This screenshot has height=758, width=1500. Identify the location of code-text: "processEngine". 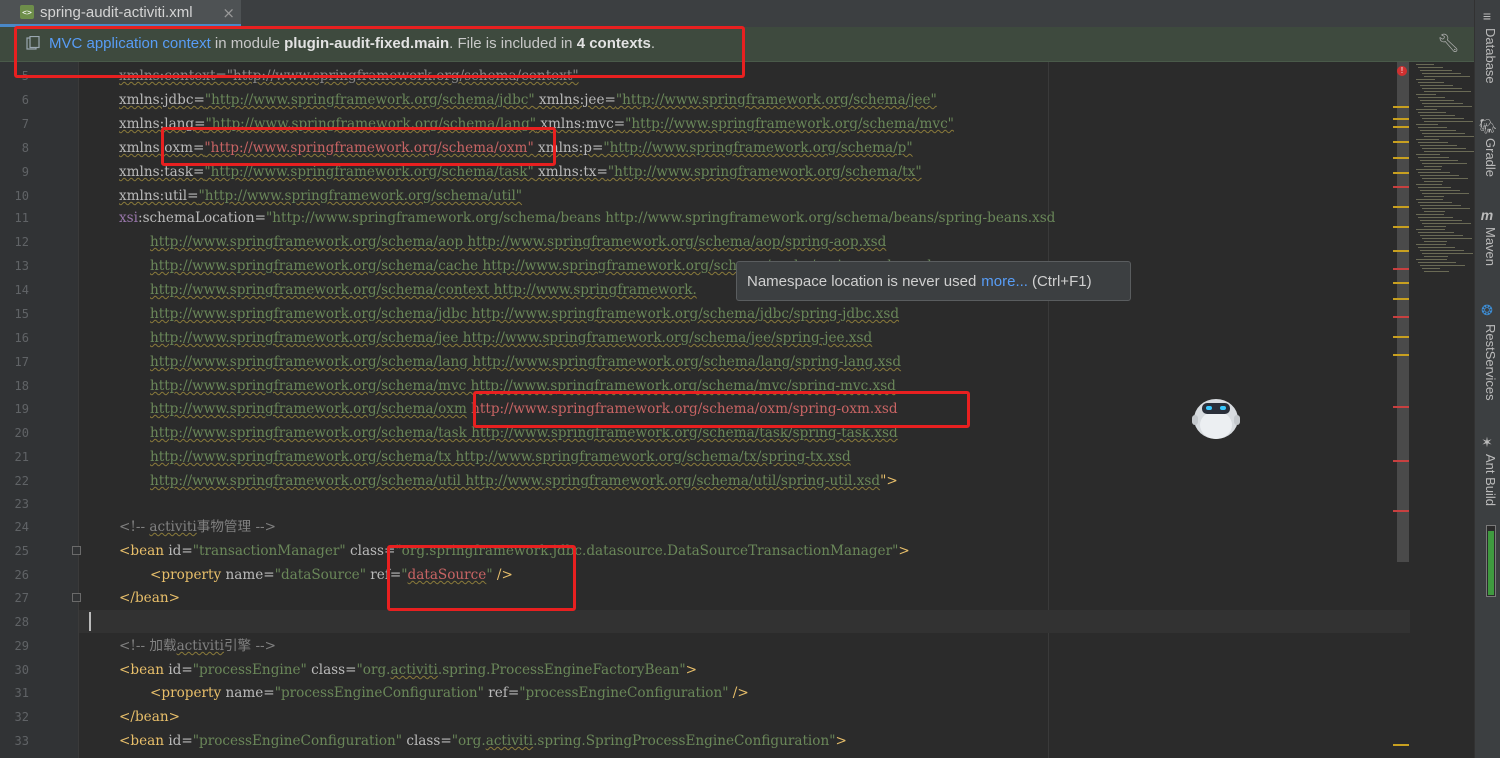
(249, 670).